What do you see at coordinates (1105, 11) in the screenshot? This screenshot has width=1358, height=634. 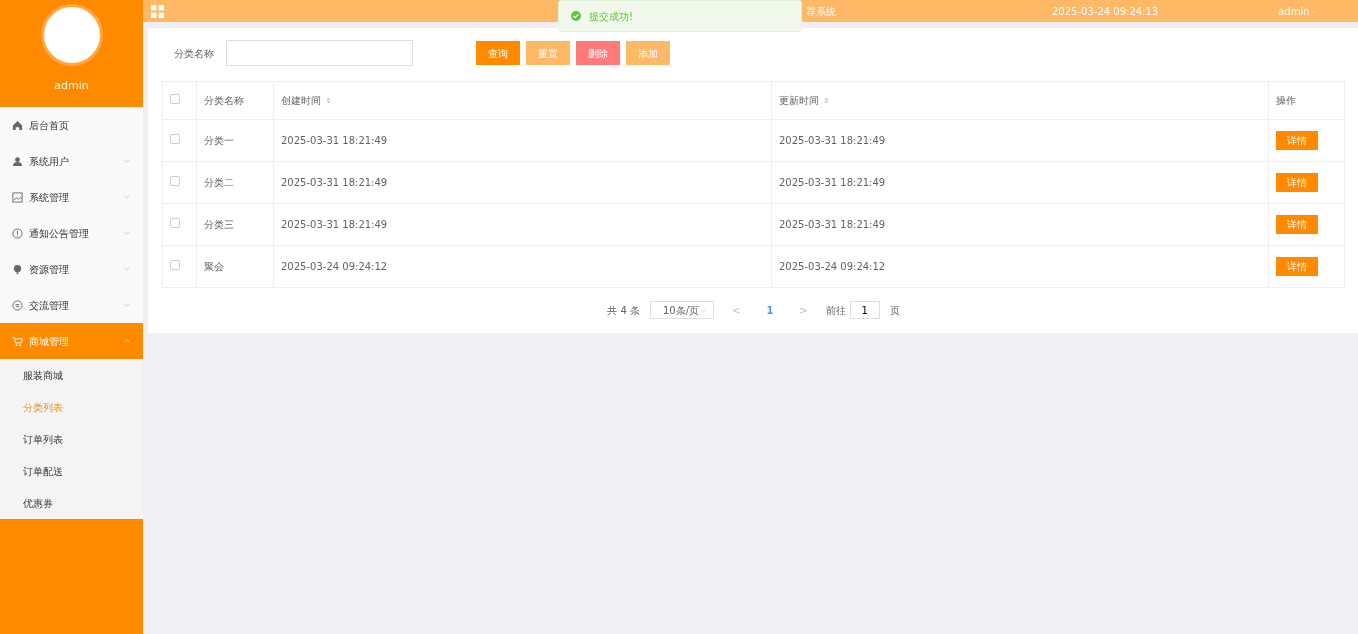 I see `header-datetime: 2025-03-24 09:24:13` at bounding box center [1105, 11].